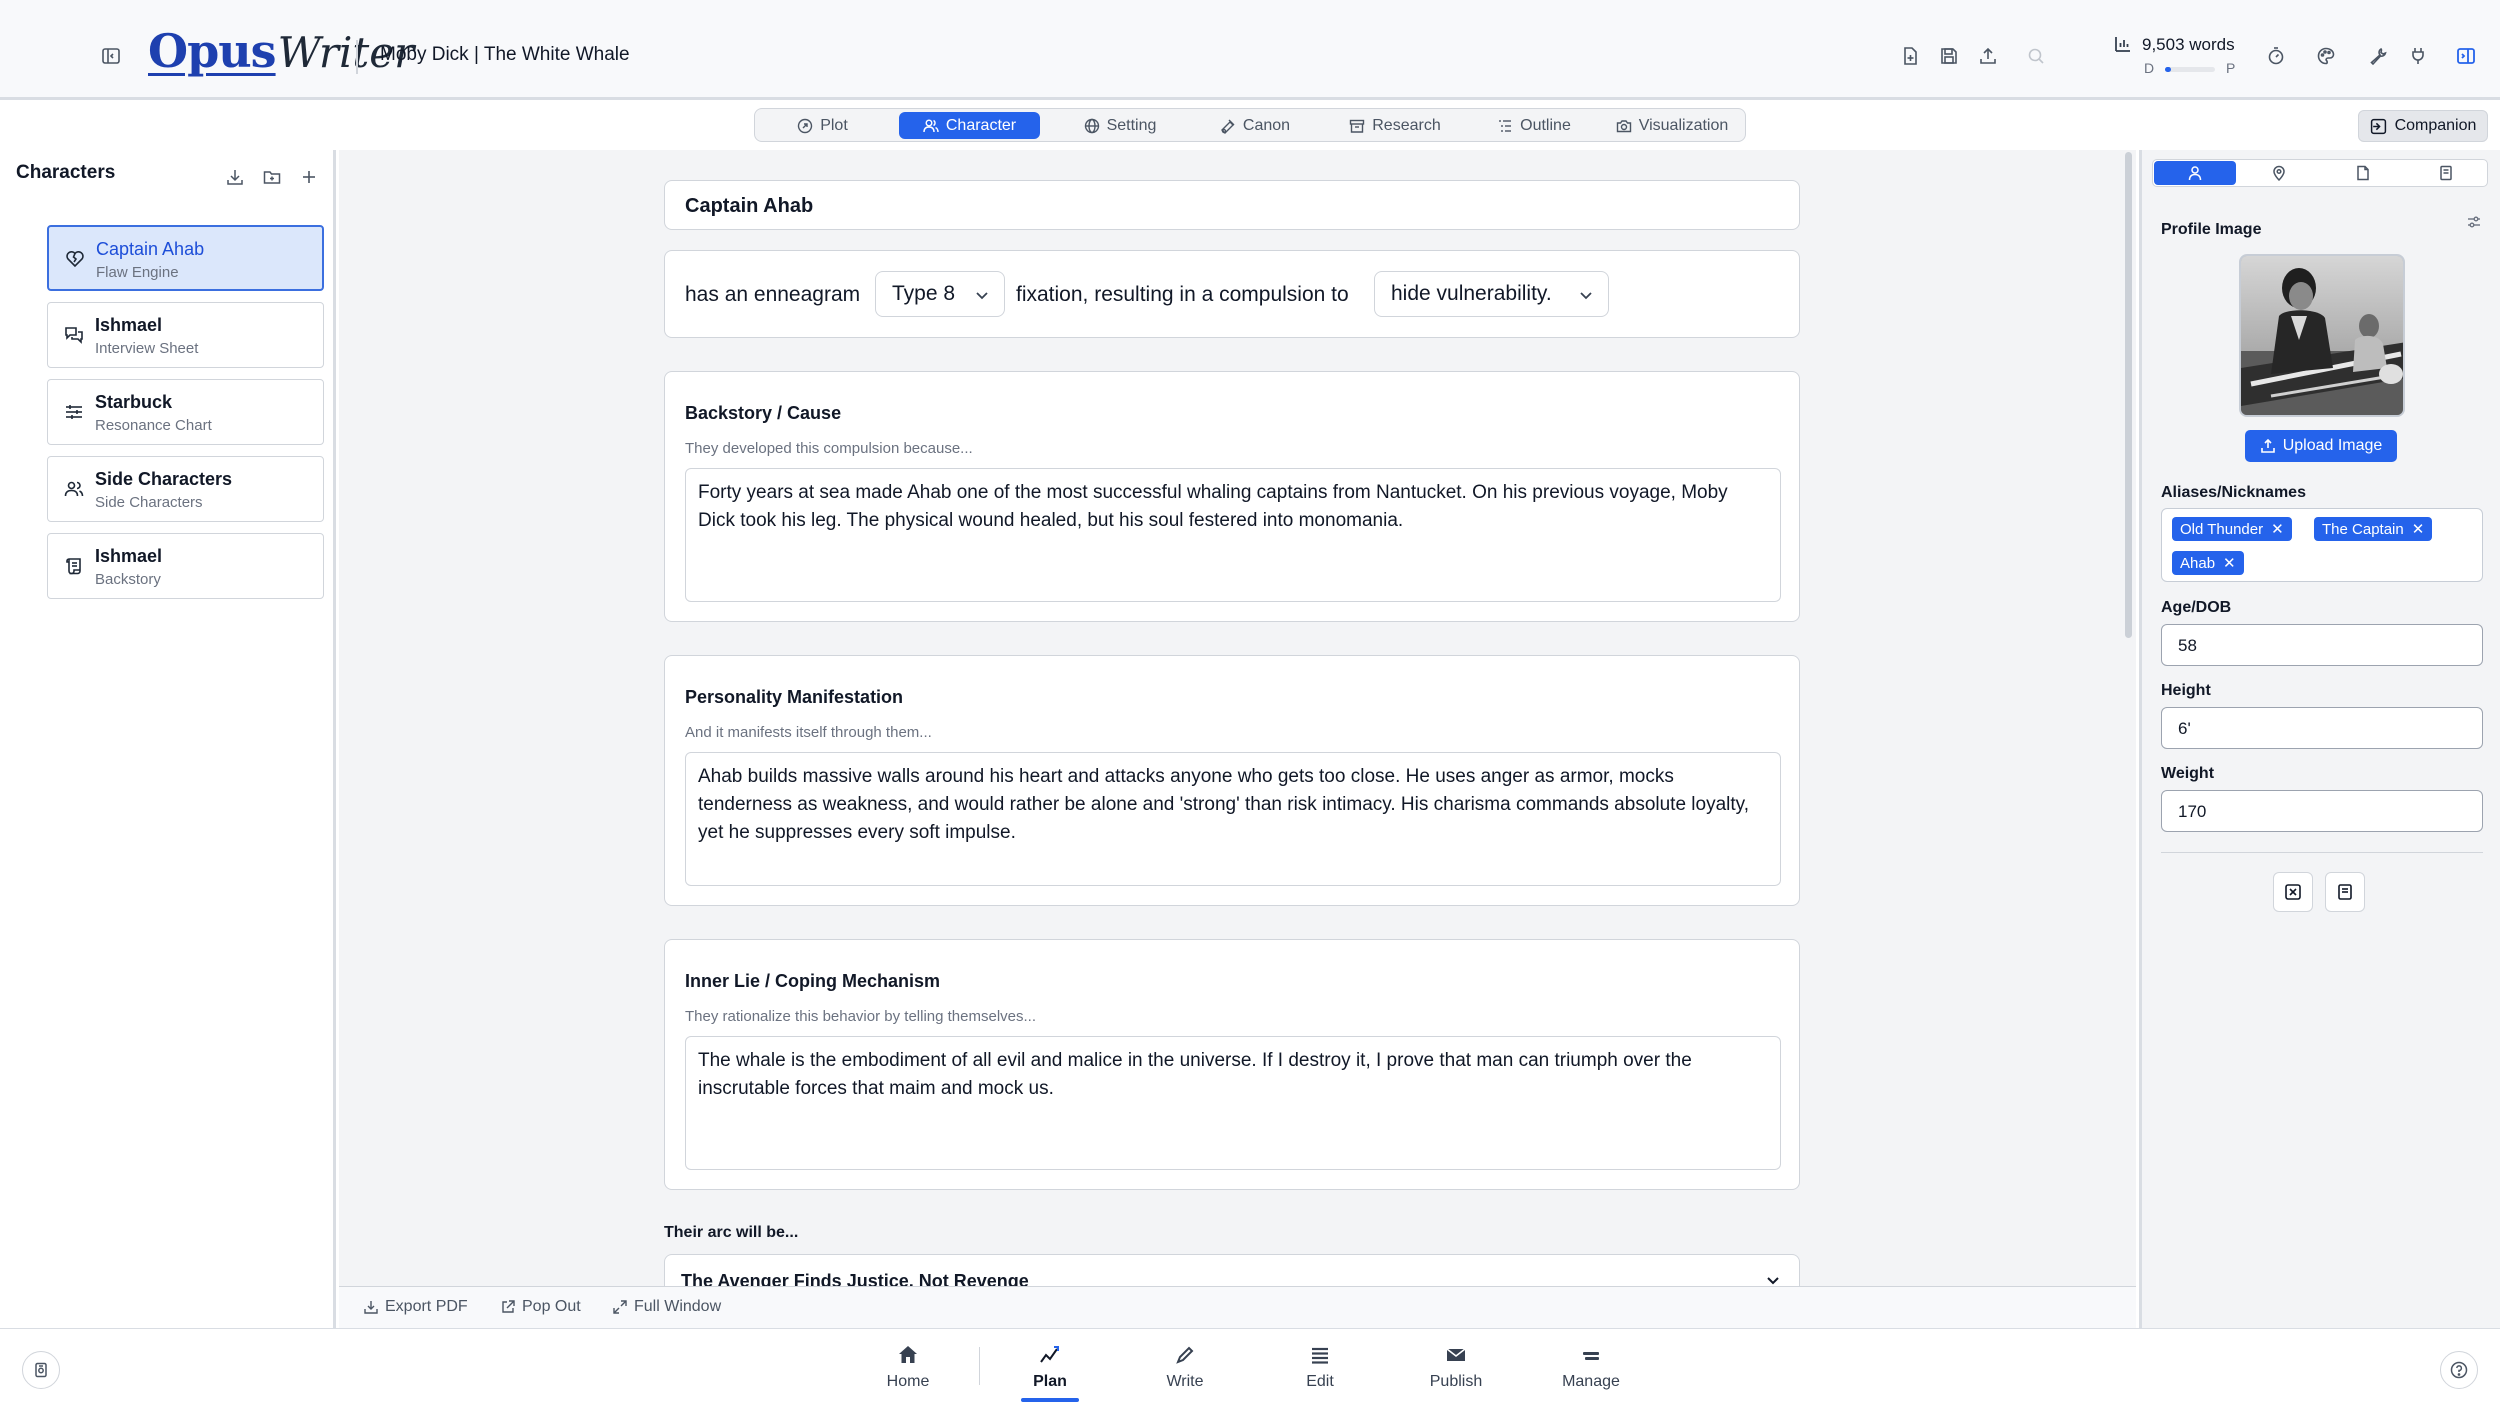 This screenshot has height=1406, width=2500. What do you see at coordinates (75, 336) in the screenshot?
I see `chat-icon` at bounding box center [75, 336].